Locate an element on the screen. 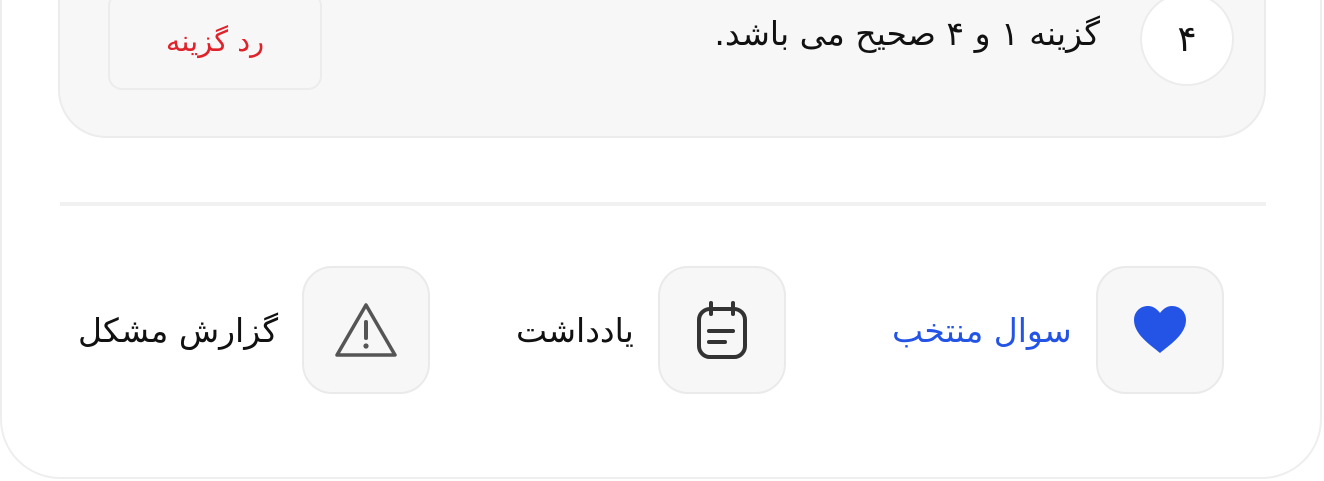 This screenshot has width=1324, height=481. note-label: یادداشت is located at coordinates (575, 330).